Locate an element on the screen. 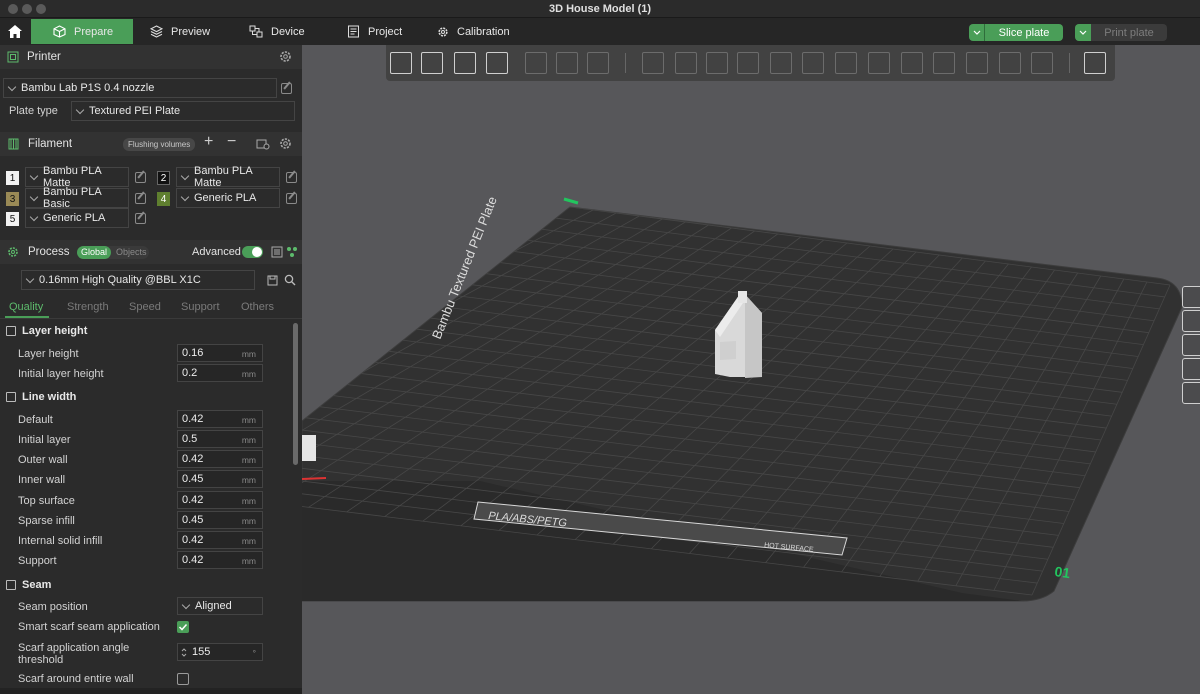 This screenshot has width=1200, height=694. spinner-arrows-icon is located at coordinates (184, 652).